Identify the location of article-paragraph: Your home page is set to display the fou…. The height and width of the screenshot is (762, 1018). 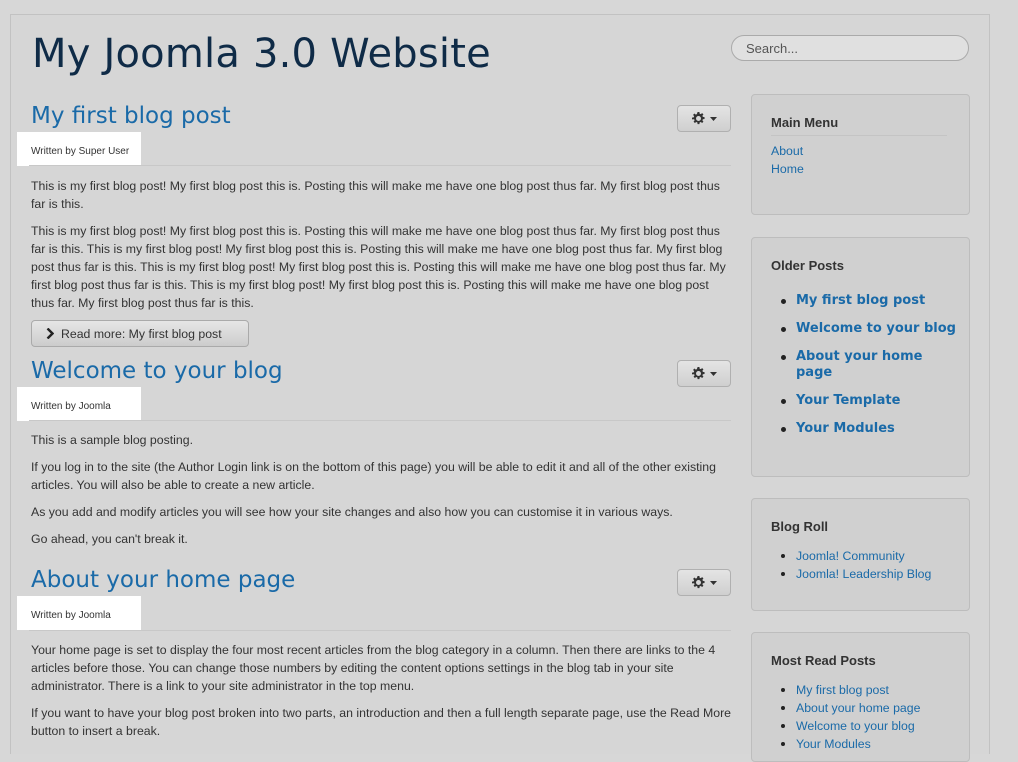
(373, 668).